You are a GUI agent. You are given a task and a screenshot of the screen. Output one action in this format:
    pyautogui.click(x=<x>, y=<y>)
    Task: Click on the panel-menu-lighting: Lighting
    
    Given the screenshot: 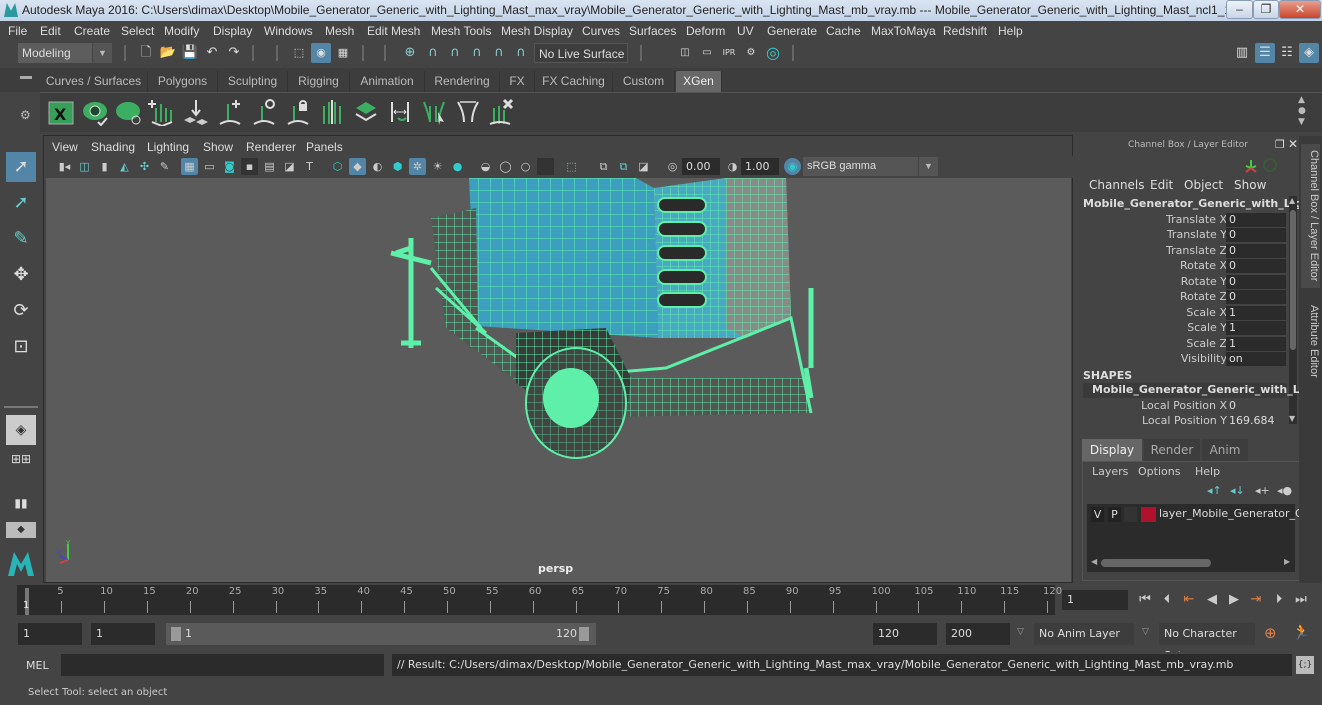 What is the action you would take?
    pyautogui.click(x=168, y=147)
    